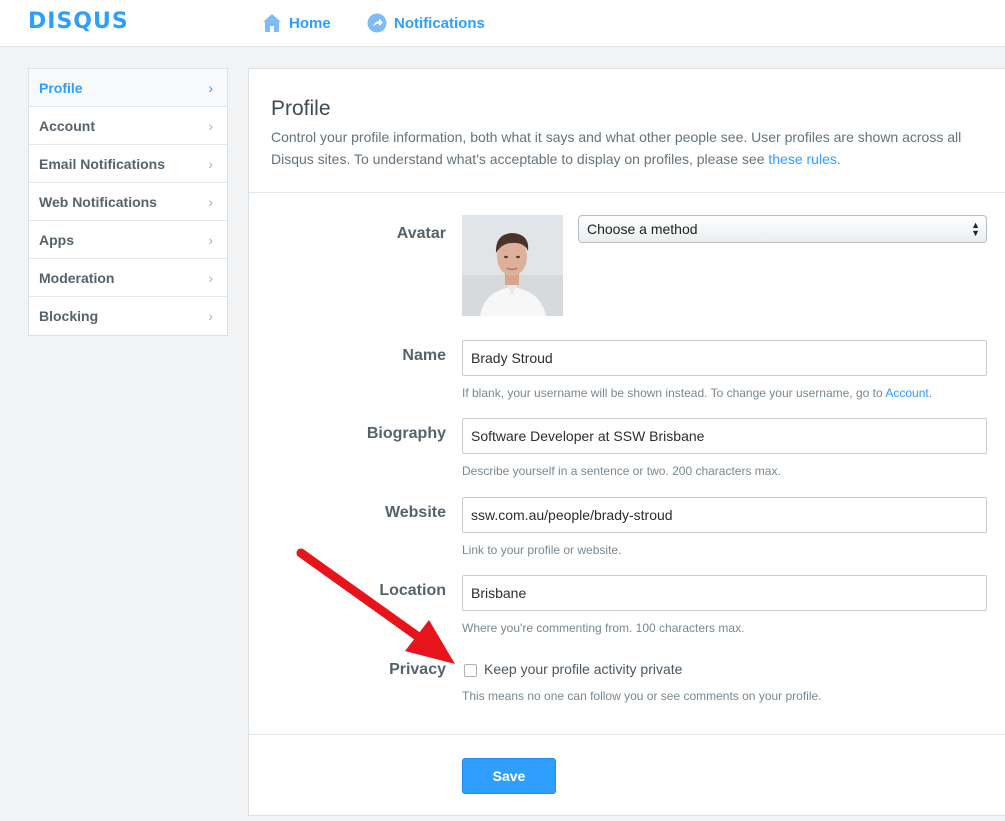 This screenshot has height=821, width=1005. Describe the element at coordinates (128, 316) in the screenshot. I see `sidebar-item-blocking: Blocking ›` at that location.